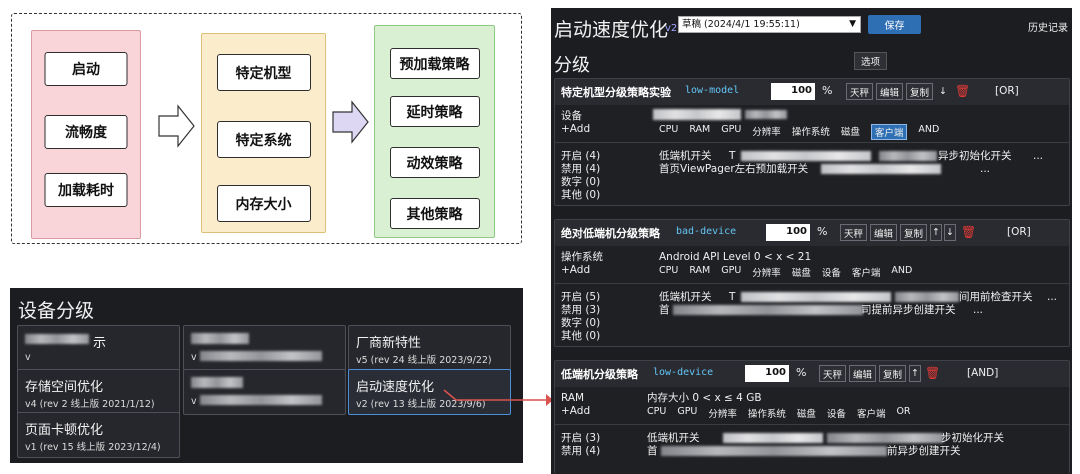  I want to click on history-link: 历史记录, so click(1048, 26).